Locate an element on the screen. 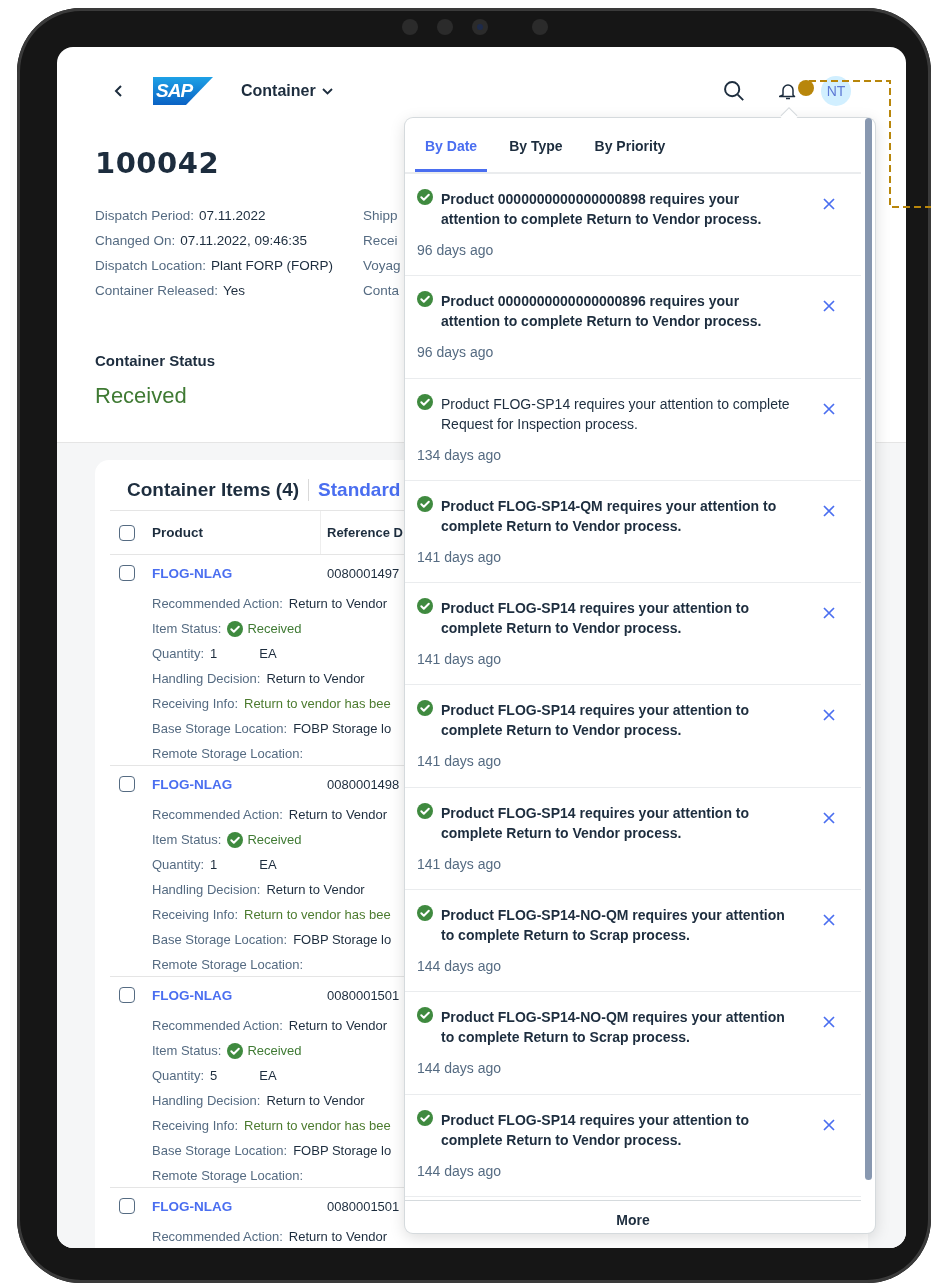 This screenshot has width=931, height=1283. more-button: More is located at coordinates (633, 1219).